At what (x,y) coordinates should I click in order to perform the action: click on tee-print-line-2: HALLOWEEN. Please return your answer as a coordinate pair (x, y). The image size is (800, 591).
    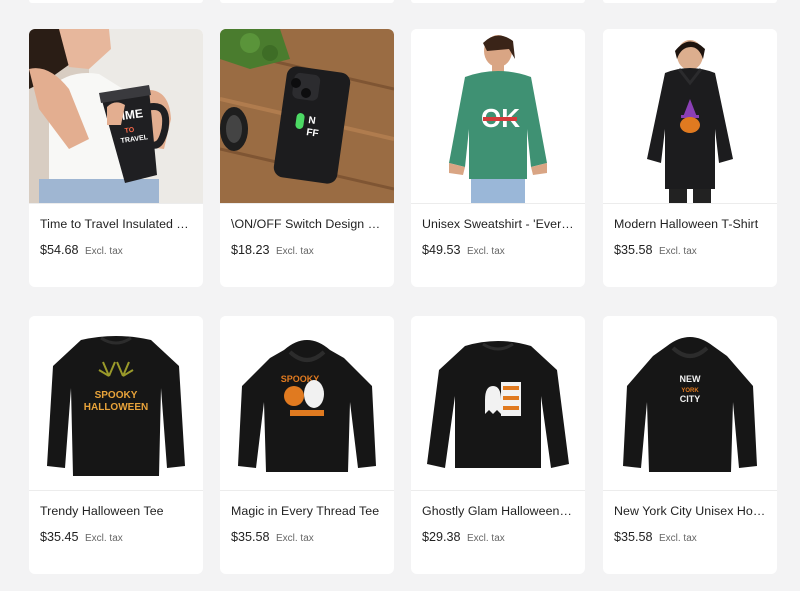
    Looking at the image, I should click on (116, 407).